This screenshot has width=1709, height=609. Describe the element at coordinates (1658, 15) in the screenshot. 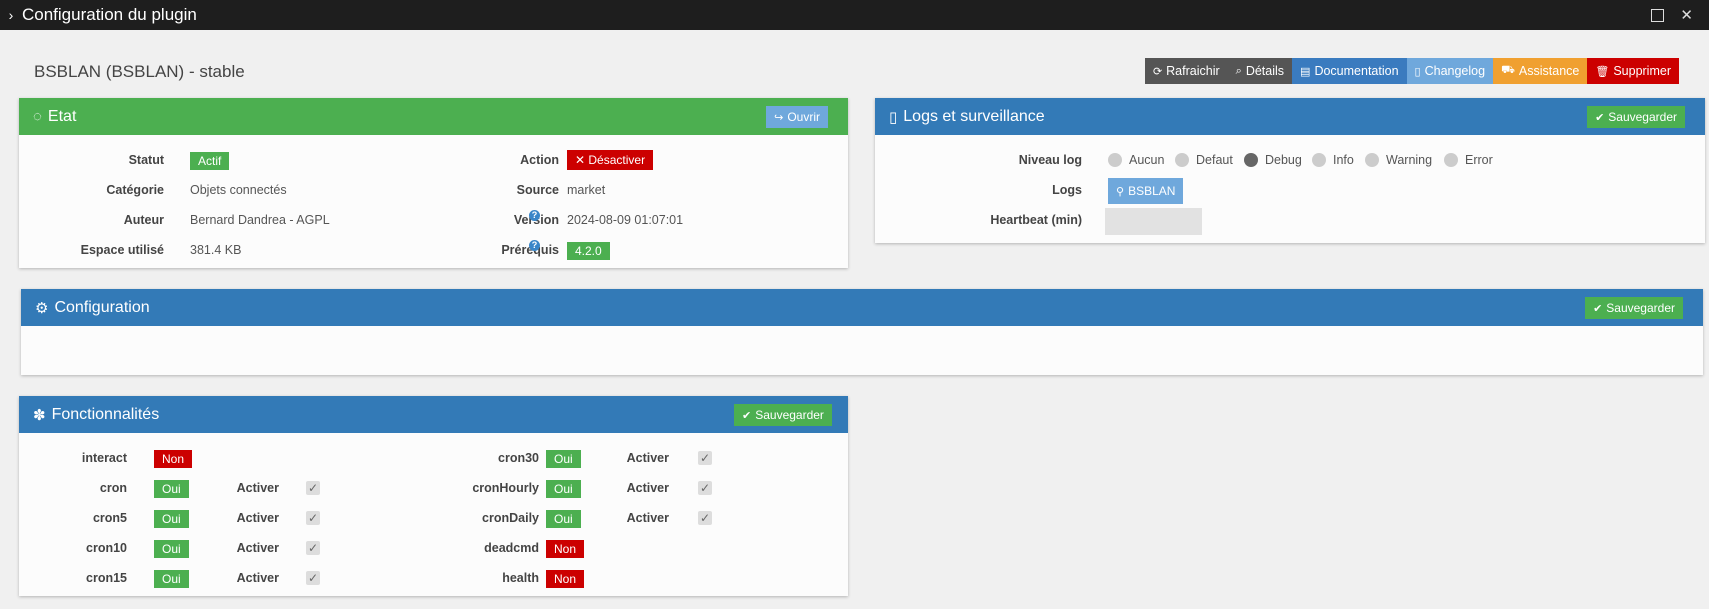

I see `maximize-icon` at that location.